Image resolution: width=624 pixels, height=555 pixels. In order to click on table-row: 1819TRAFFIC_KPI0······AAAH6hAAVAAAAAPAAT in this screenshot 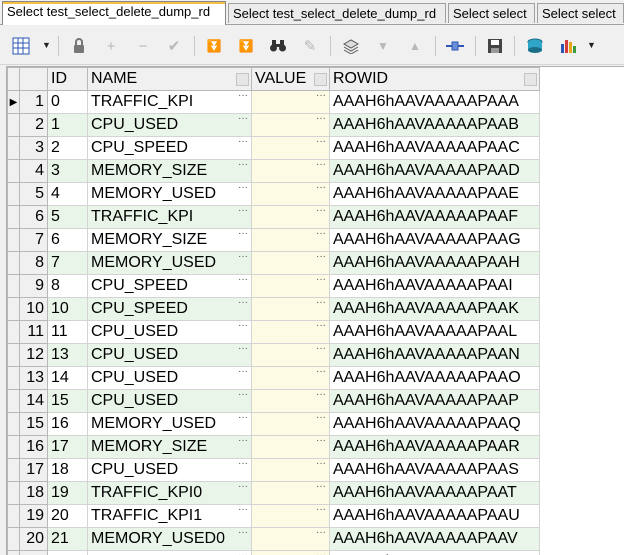, I will do `click(274, 493)`.